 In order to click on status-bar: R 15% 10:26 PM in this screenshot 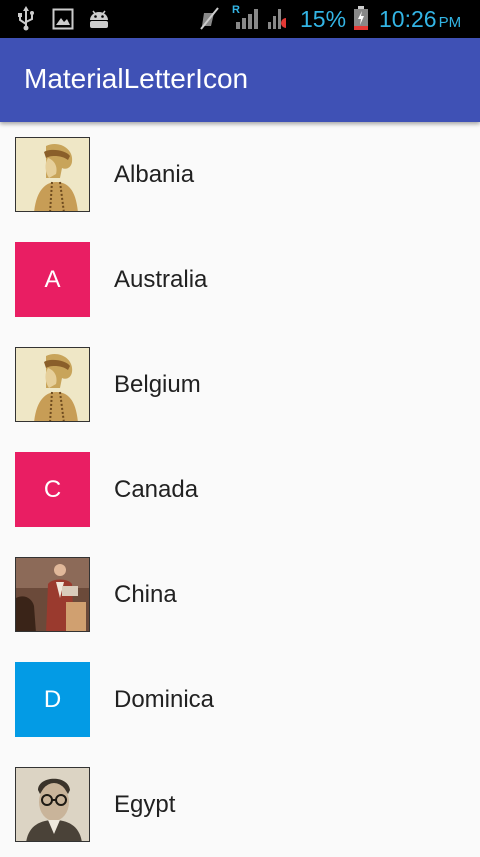, I will do `click(240, 19)`.